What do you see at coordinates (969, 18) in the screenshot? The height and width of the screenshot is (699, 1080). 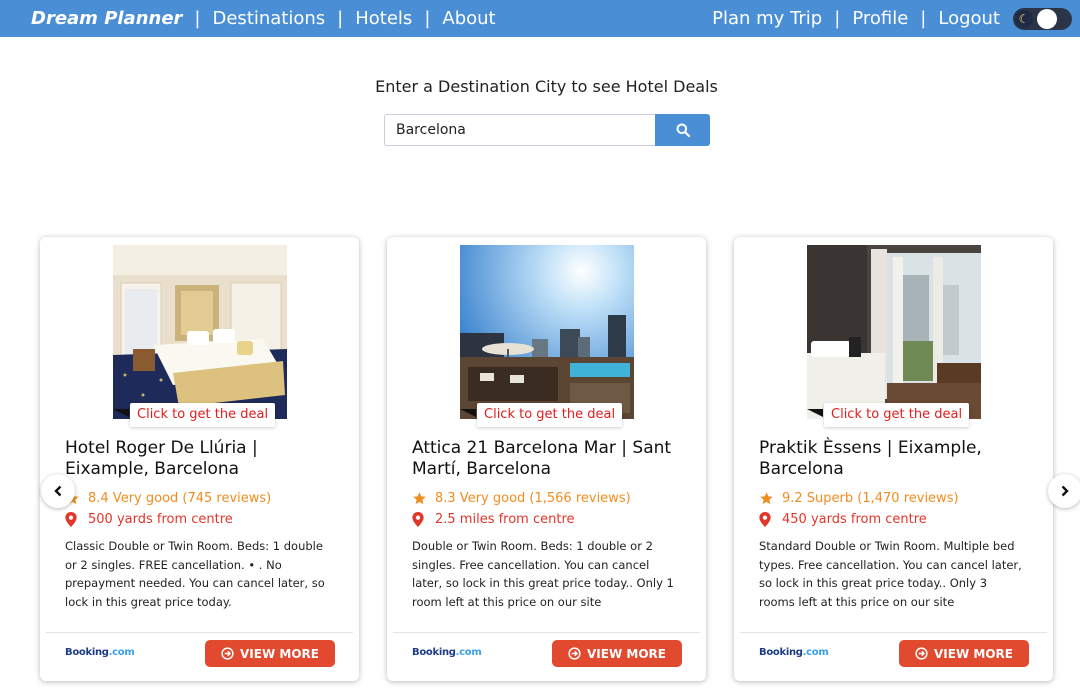 I see `nav-link-logout: Logout` at bounding box center [969, 18].